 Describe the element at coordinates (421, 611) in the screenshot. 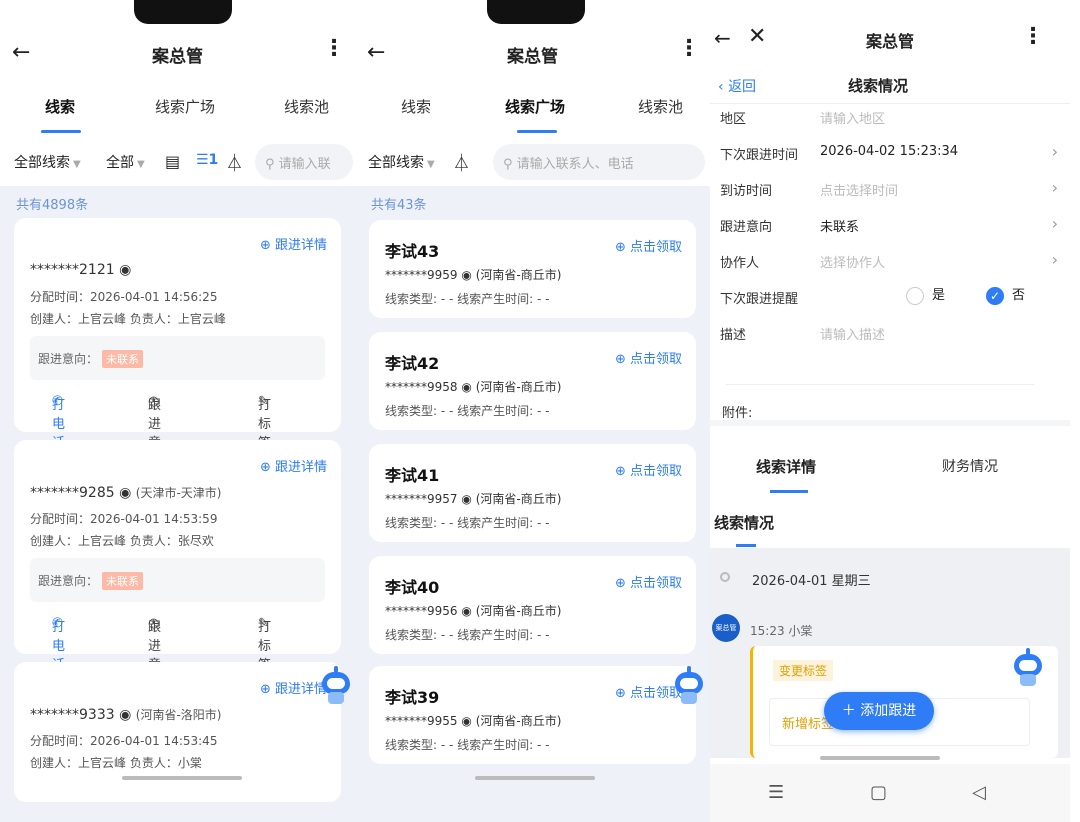

I see `phone-number: *******9956` at that location.